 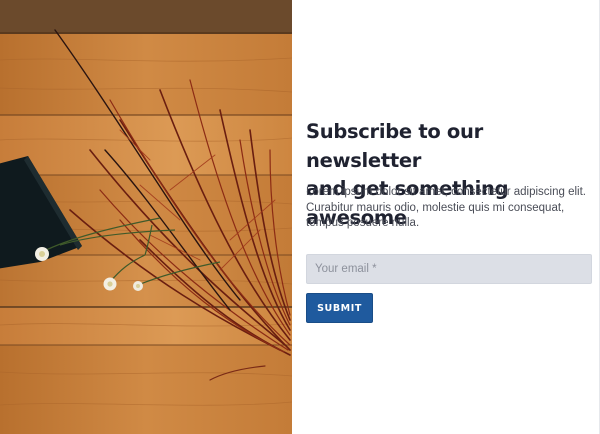 I want to click on headline-line-1: Subscribe to our newsletter, so click(x=394, y=146).